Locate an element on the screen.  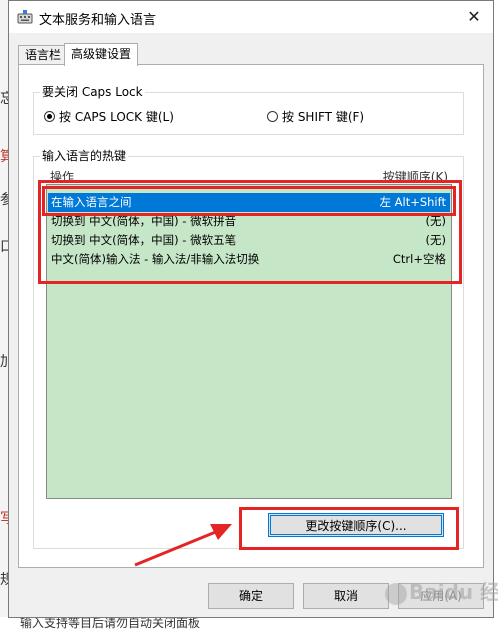
baidu-watermark: Baidu 经验 is located at coordinates (441, 593).